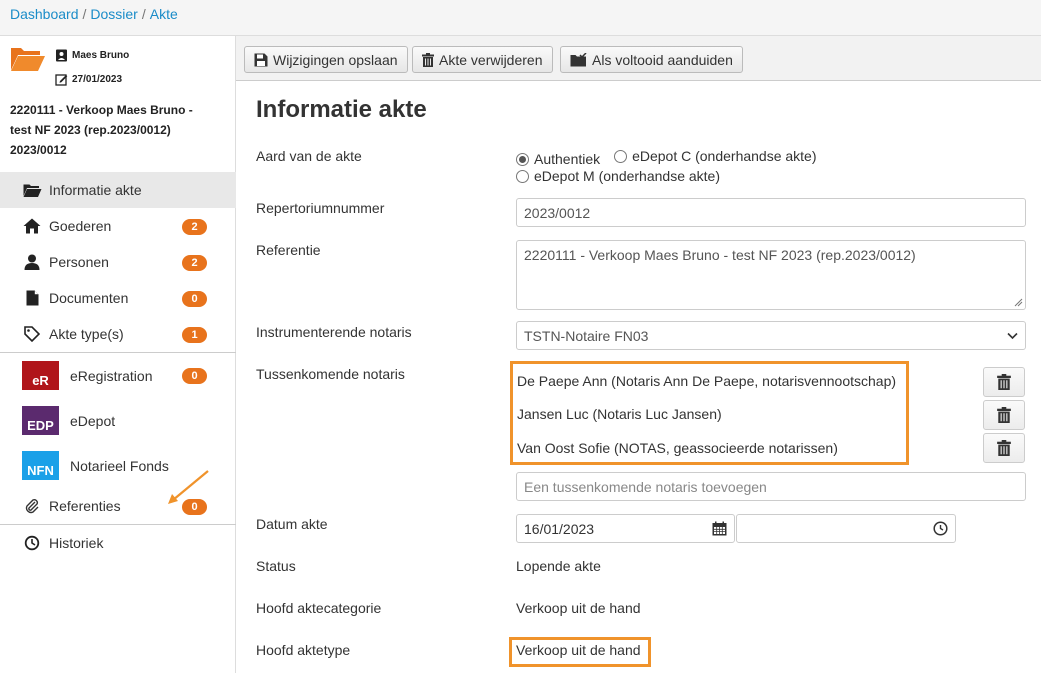 The width and height of the screenshot is (1041, 673). I want to click on sidebar-item-eregistration: eR eRegistration 0, so click(118, 375).